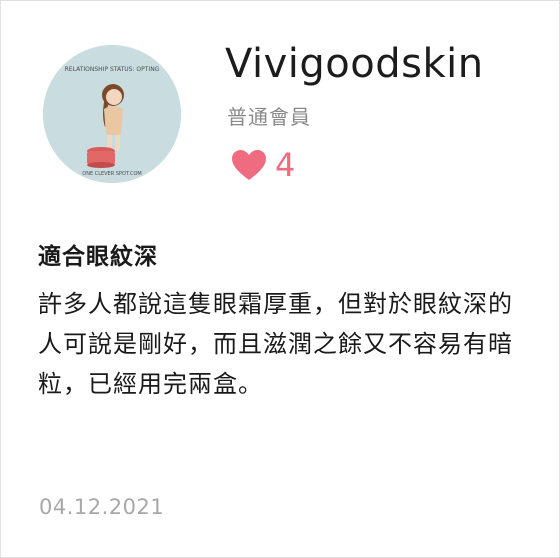  I want to click on member-level: 普通會員, so click(269, 117).